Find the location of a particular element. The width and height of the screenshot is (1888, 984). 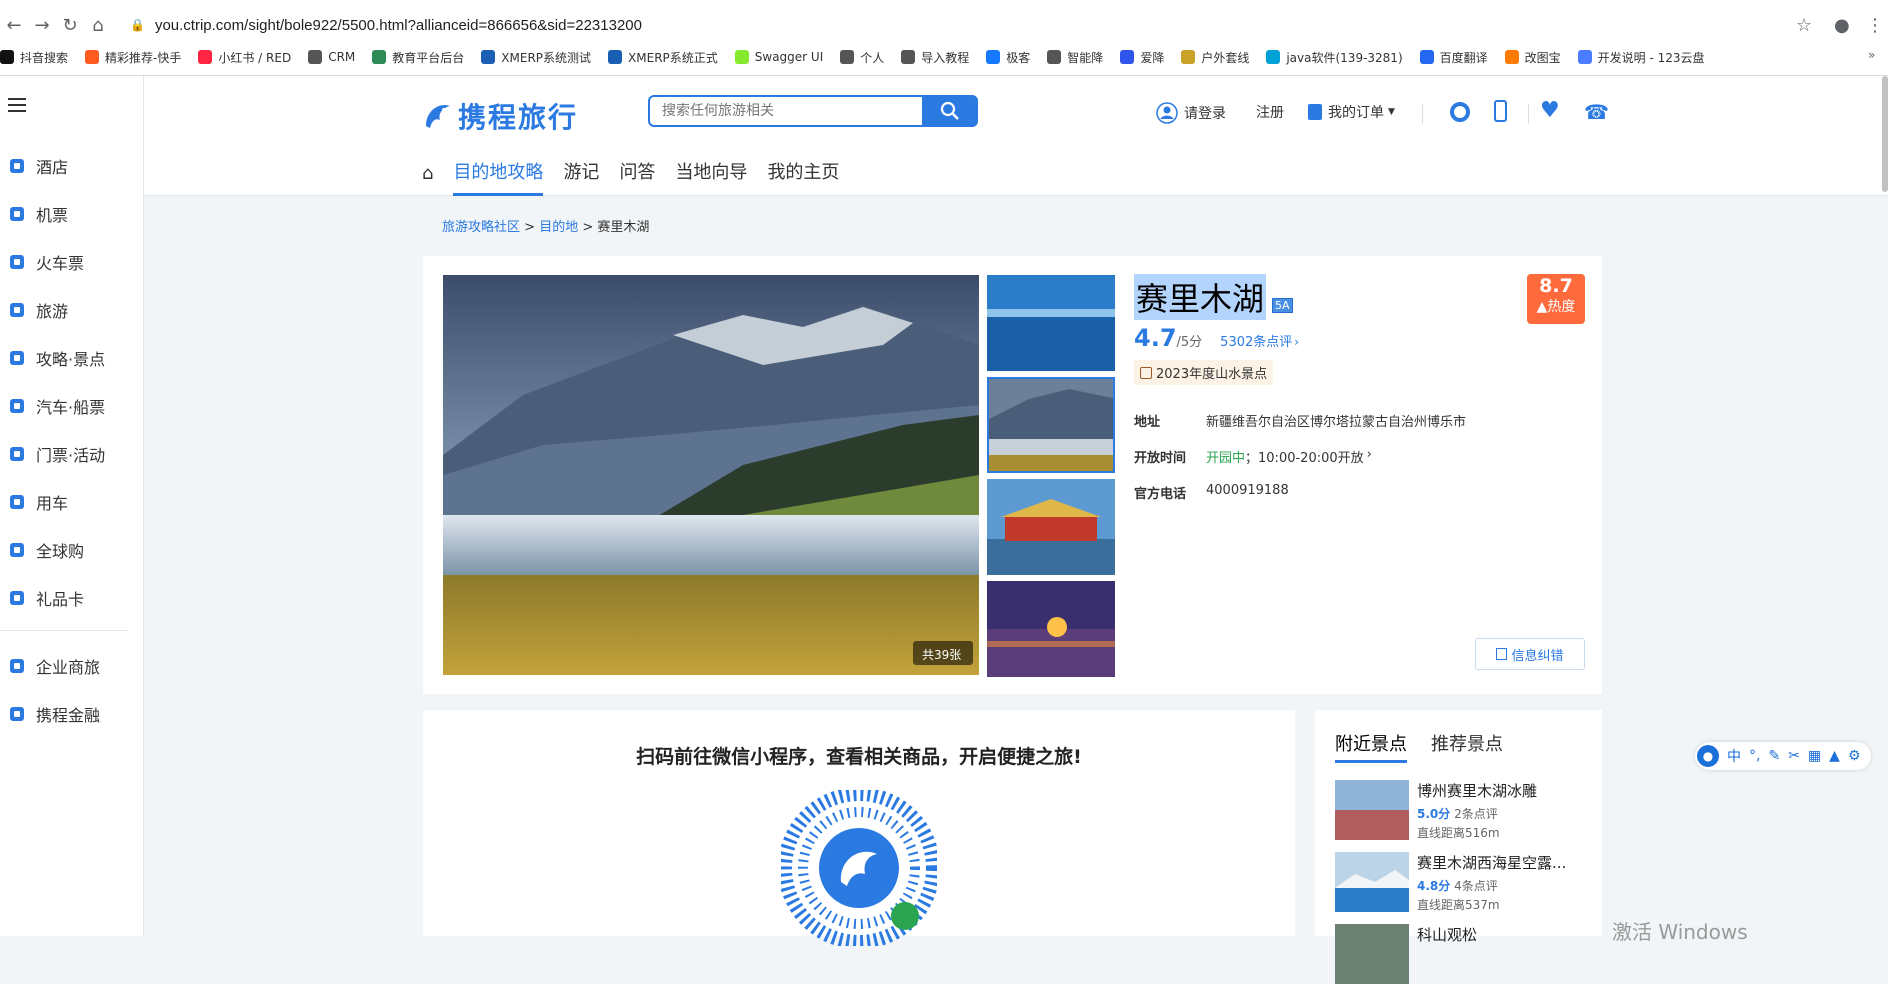

bookmark-item: 极客 is located at coordinates (1008, 57).